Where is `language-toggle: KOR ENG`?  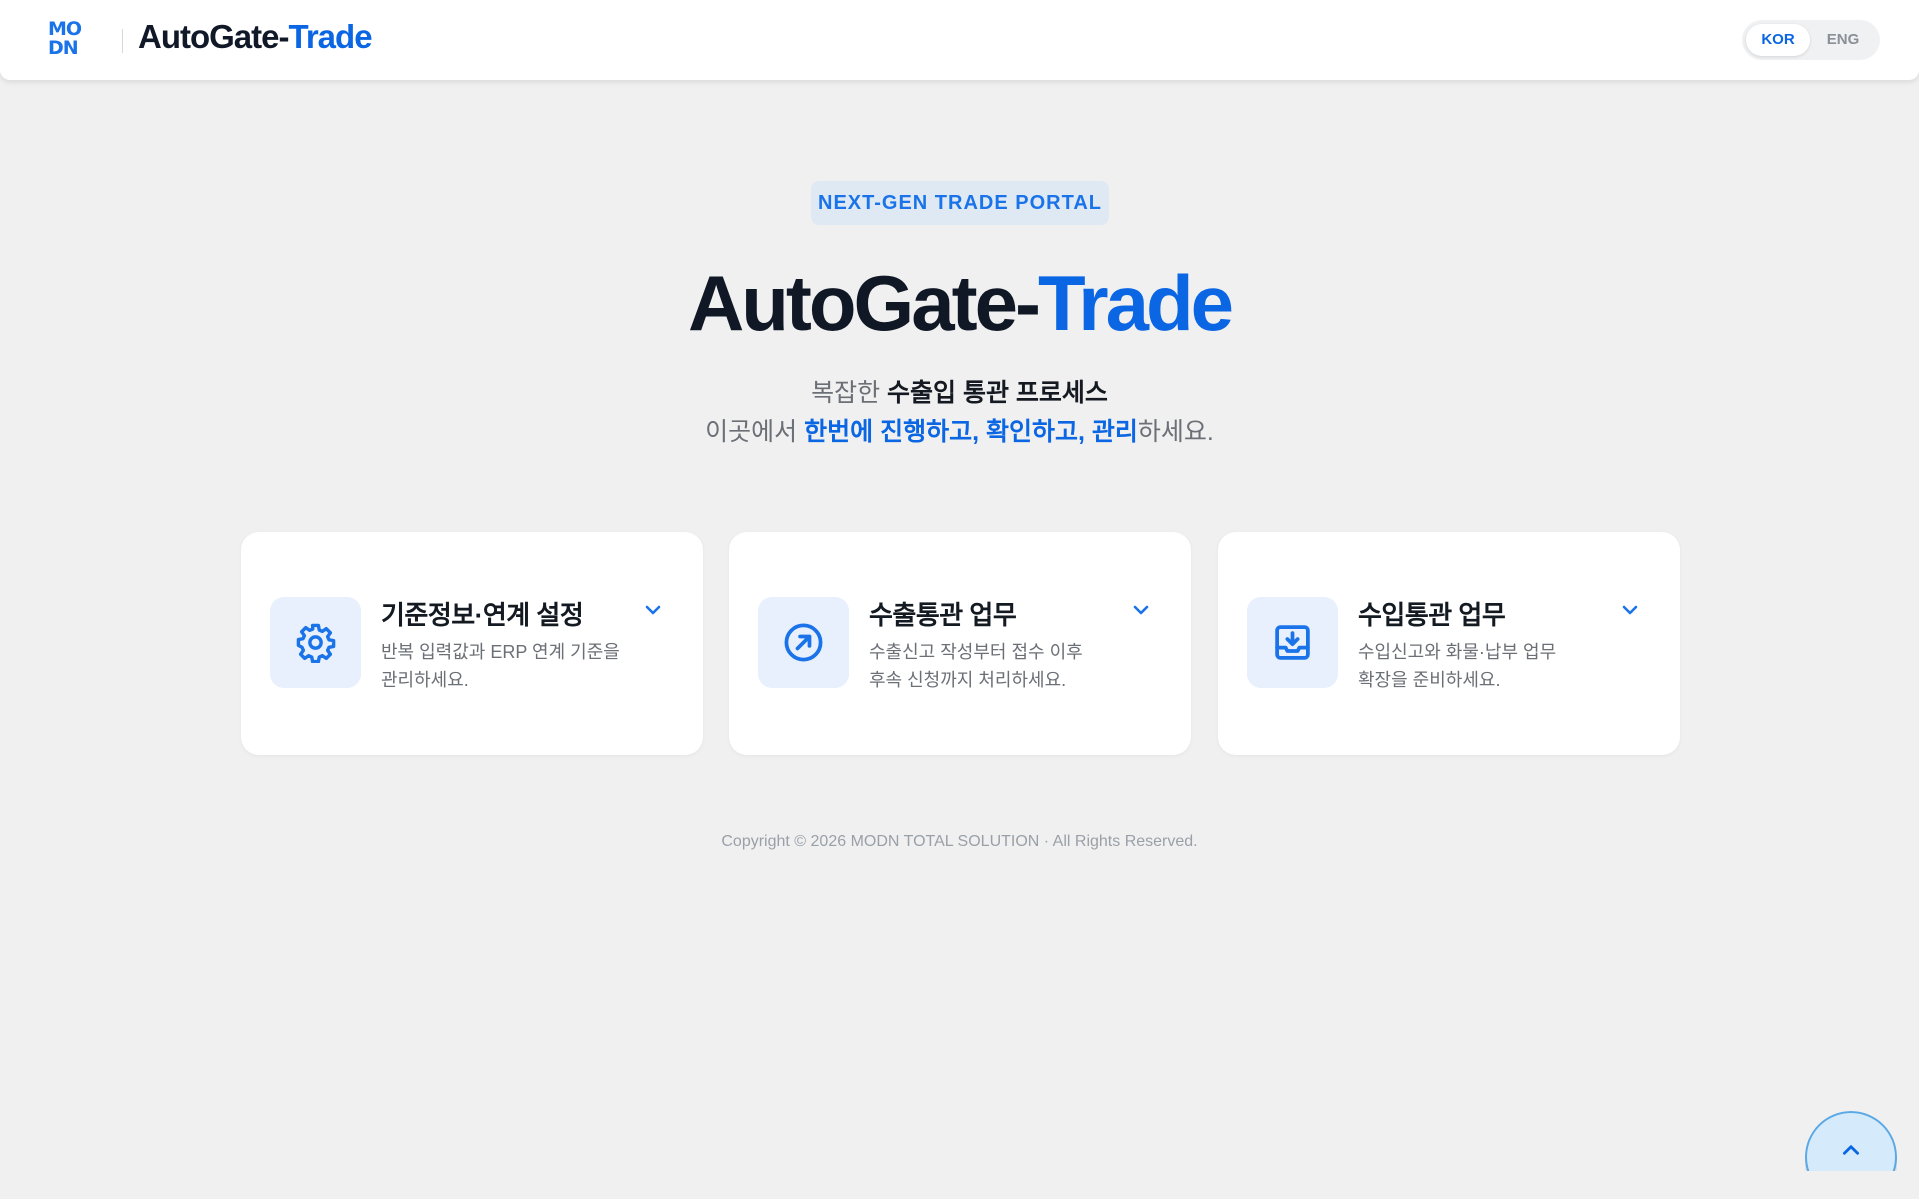
language-toggle: KOR ENG is located at coordinates (1811, 40).